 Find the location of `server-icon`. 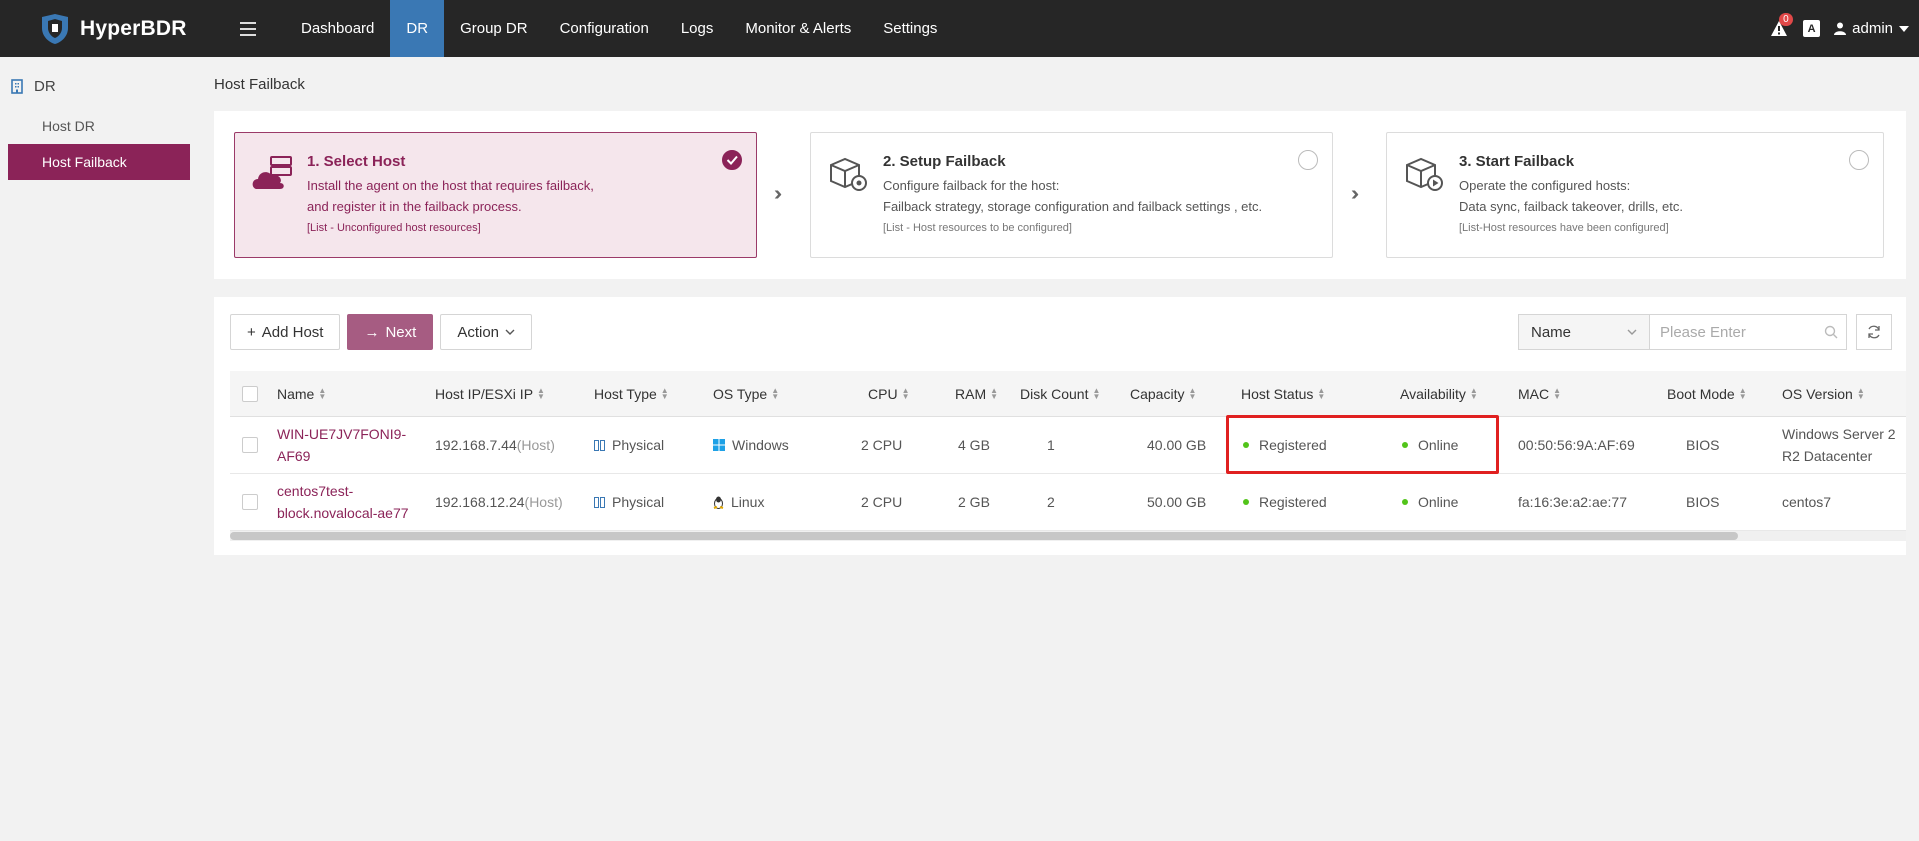

server-icon is located at coordinates (599, 502).